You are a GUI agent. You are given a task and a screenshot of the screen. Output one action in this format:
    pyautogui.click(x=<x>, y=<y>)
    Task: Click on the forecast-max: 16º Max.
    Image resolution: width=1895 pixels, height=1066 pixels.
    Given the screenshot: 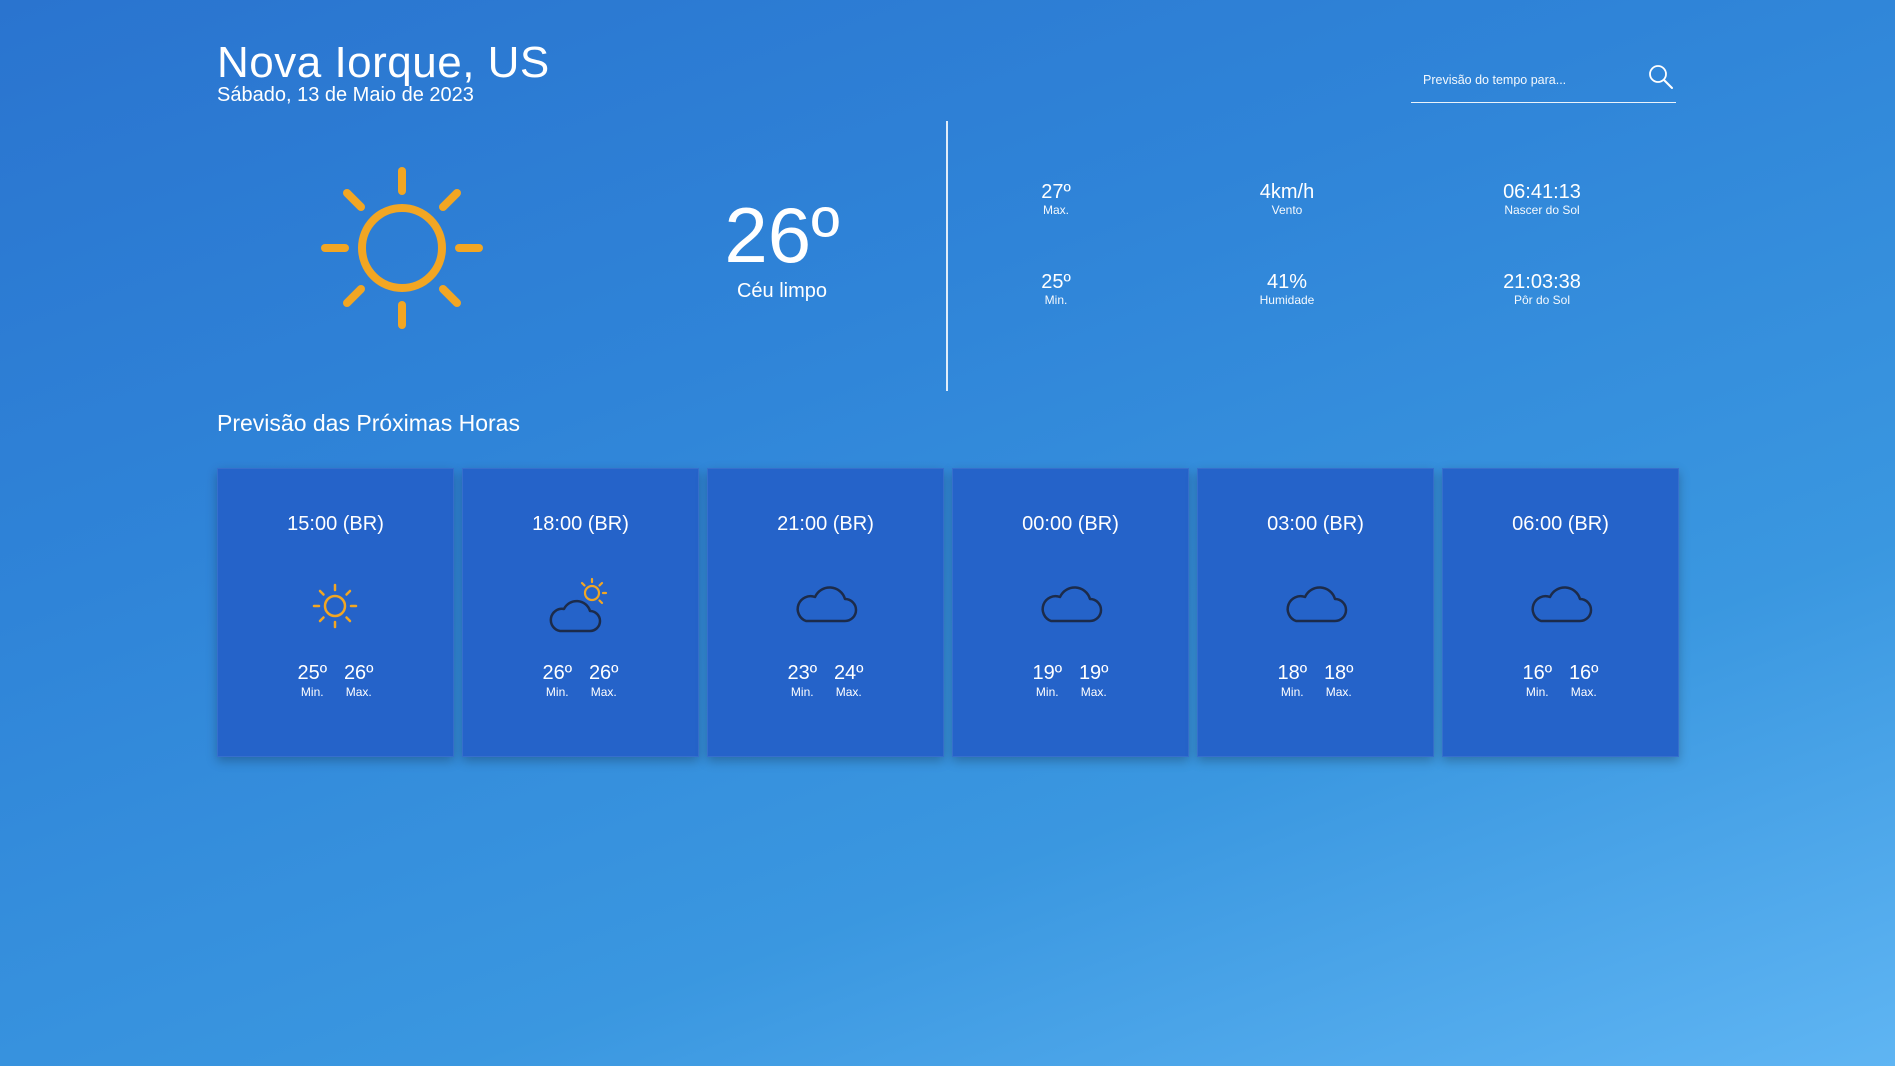 What is the action you would take?
    pyautogui.click(x=1584, y=681)
    